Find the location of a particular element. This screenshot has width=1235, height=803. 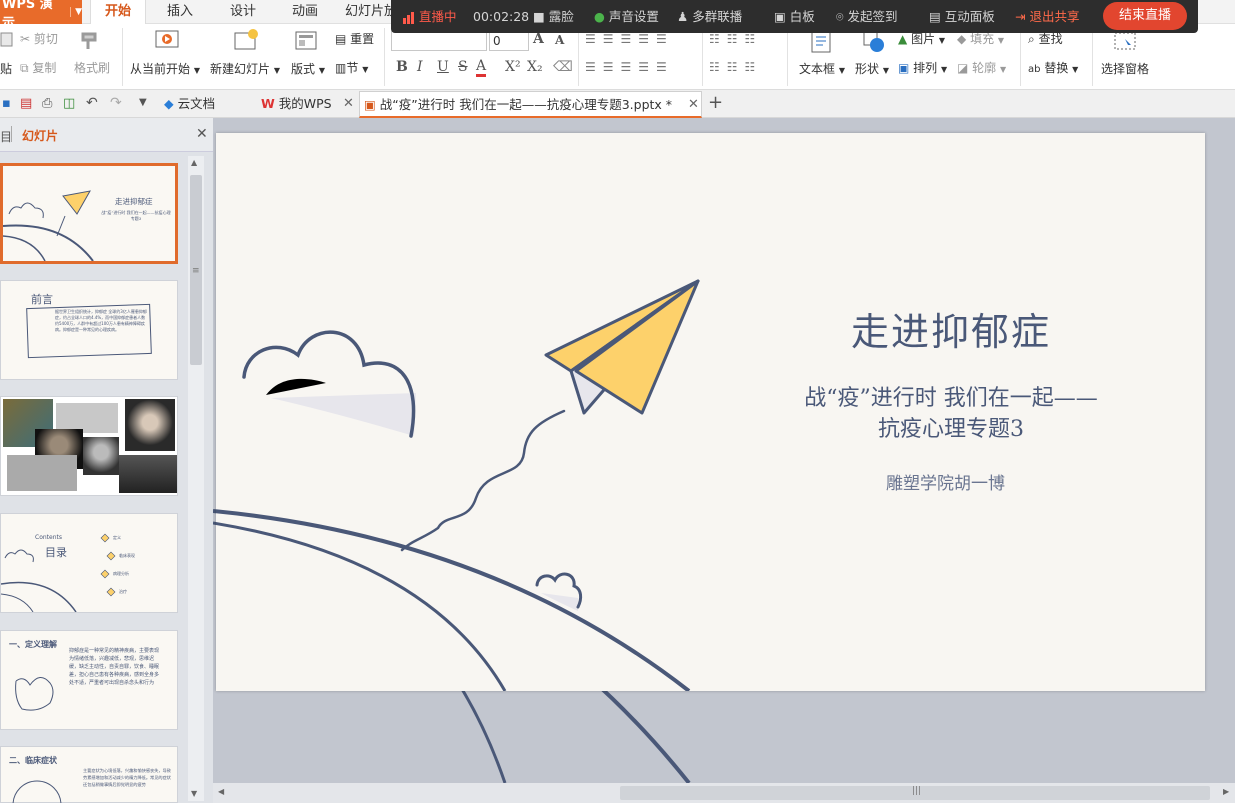

doc-tab-cloud: ◆ 云文档 is located at coordinates (207, 104).